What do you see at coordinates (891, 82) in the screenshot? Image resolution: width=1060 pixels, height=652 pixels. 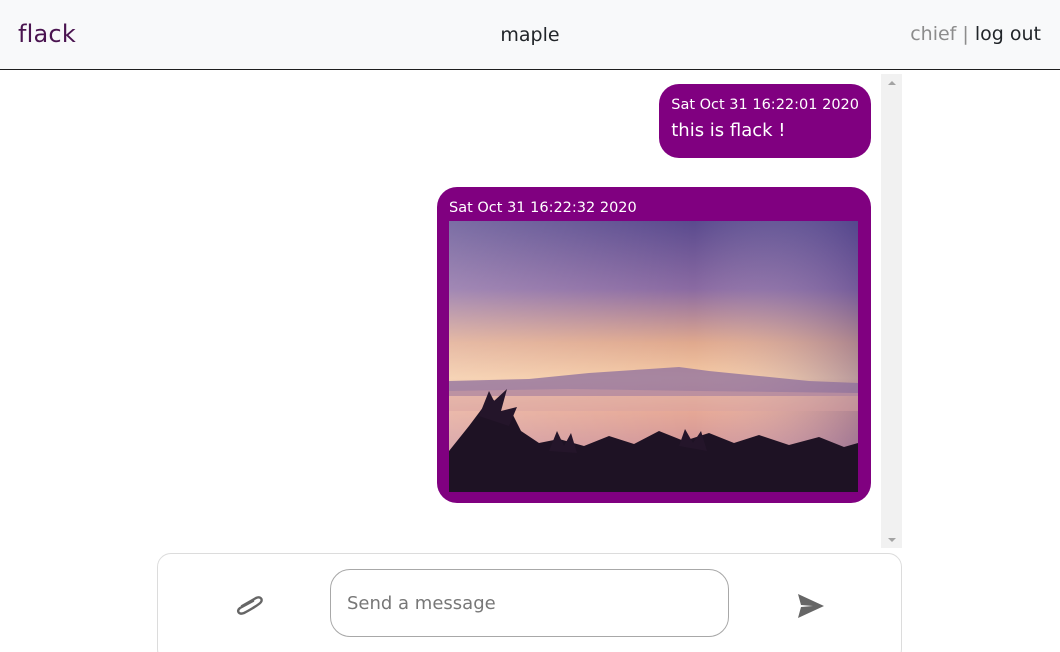 I see `scroll-up-arrow-icon` at bounding box center [891, 82].